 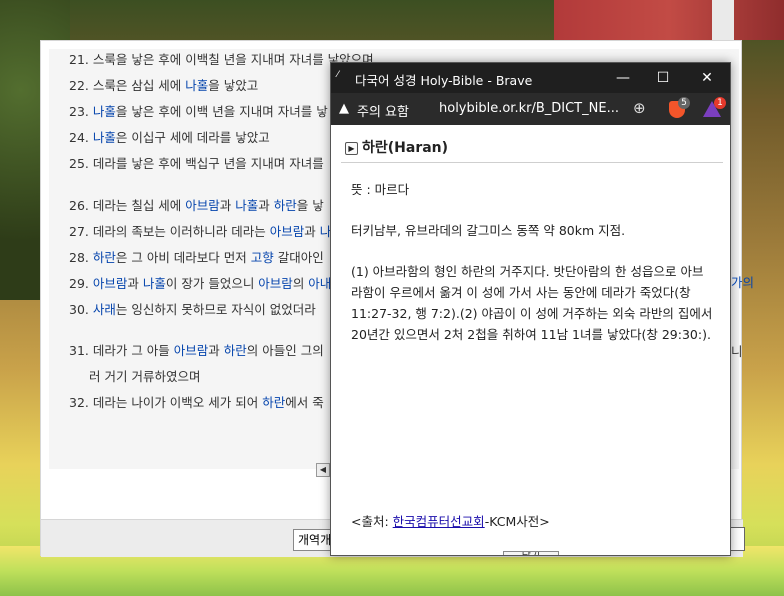 What do you see at coordinates (183, 257) in the screenshot?
I see `verse-text: 은 그 아비 데라보다 먼저` at bounding box center [183, 257].